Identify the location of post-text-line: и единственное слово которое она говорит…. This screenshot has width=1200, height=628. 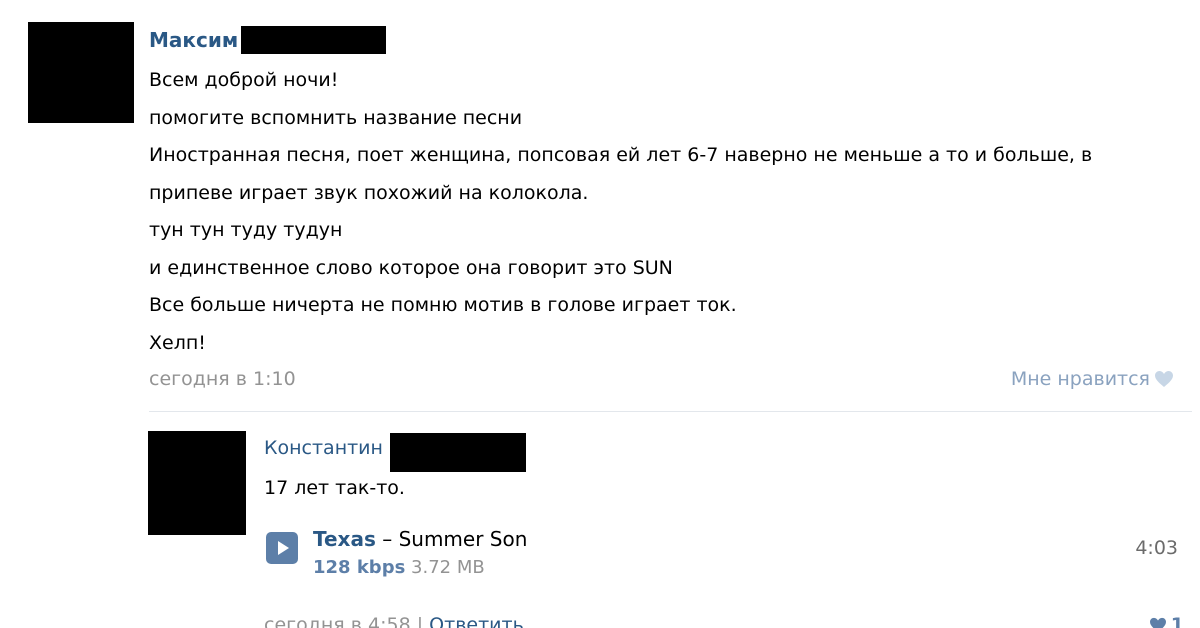
(411, 267).